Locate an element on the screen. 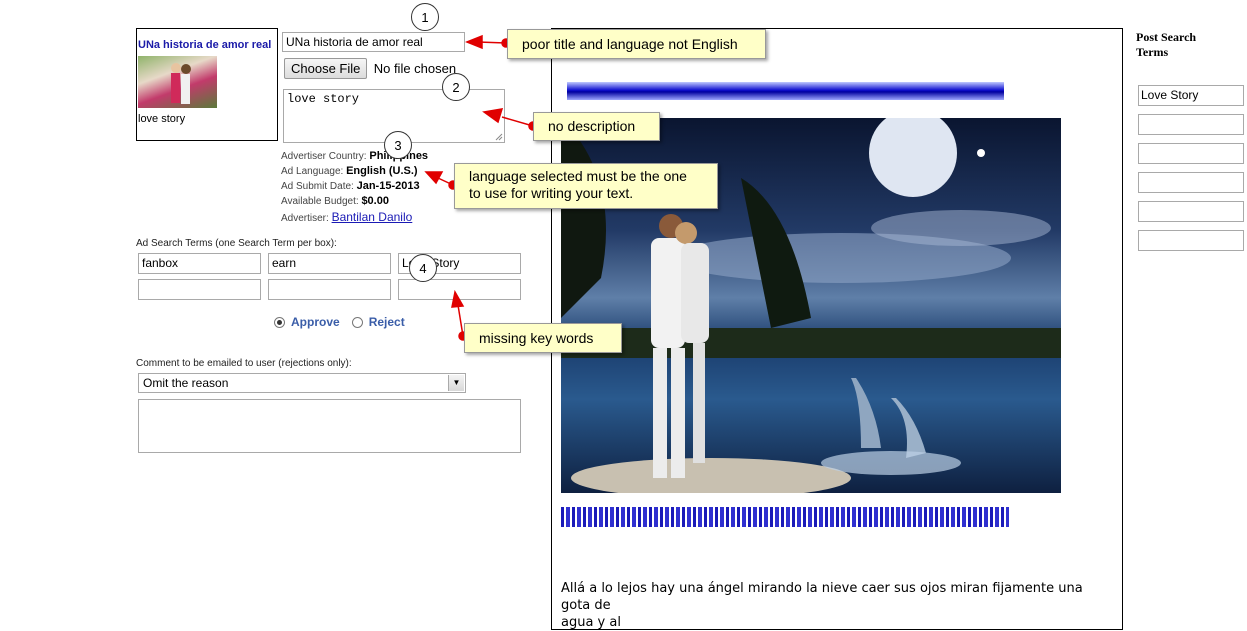 This screenshot has height=631, width=1247. callout-language-line-2: to use for writing your text. is located at coordinates (551, 193).